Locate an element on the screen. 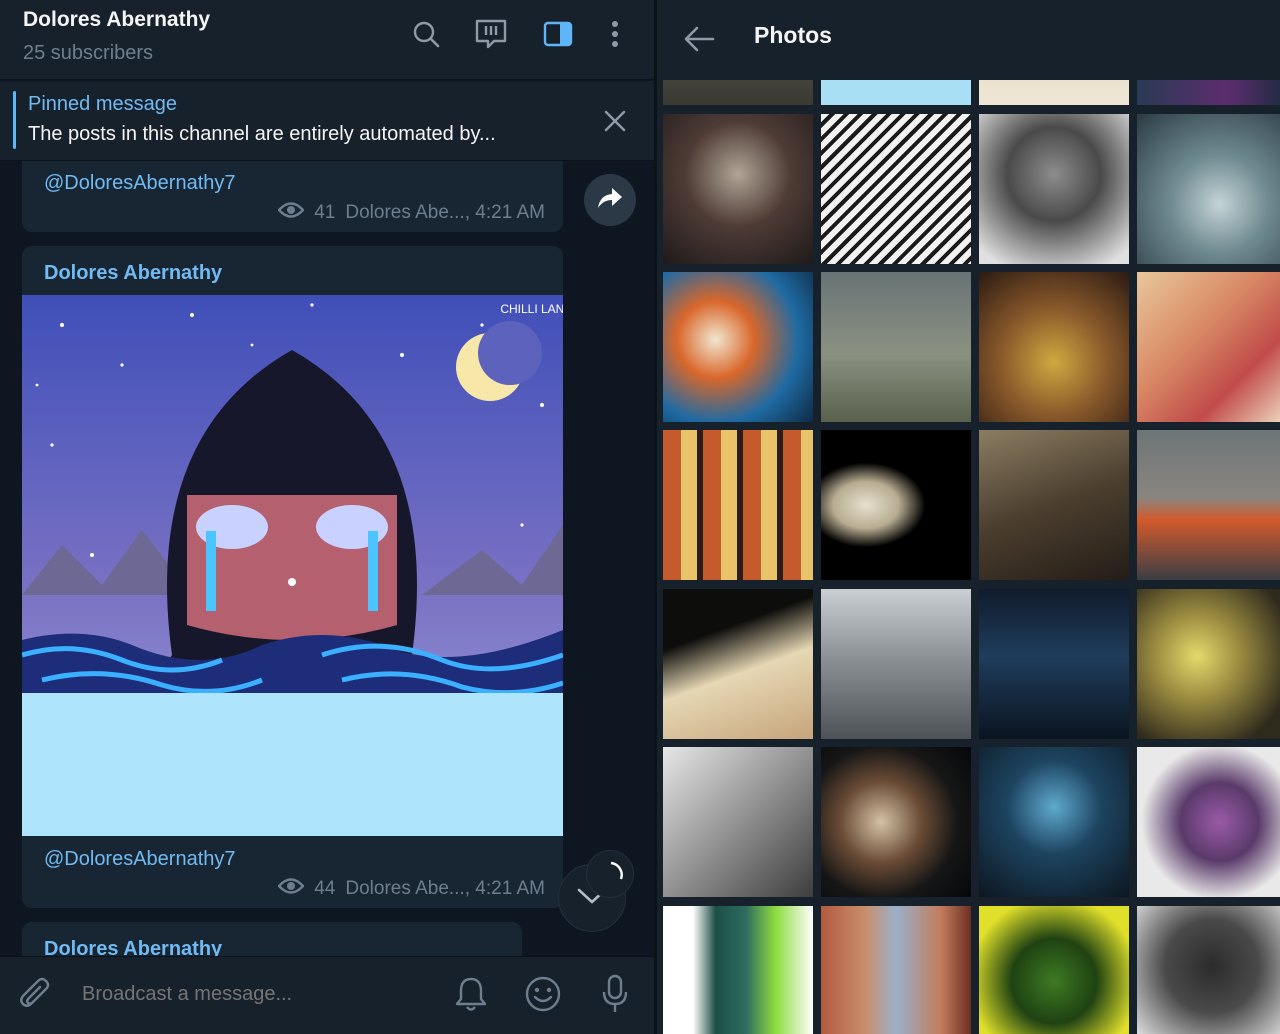  loading-spinner is located at coordinates (610, 874).